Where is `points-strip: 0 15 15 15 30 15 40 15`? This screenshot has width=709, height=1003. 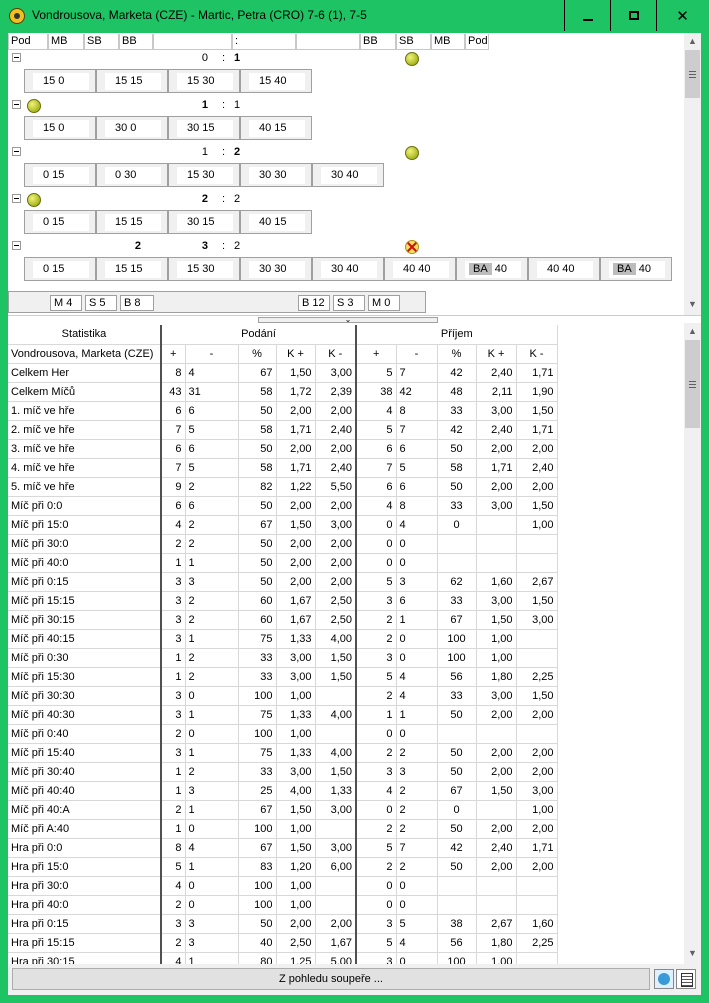
points-strip: 0 15 15 15 30 15 40 15 is located at coordinates (168, 222).